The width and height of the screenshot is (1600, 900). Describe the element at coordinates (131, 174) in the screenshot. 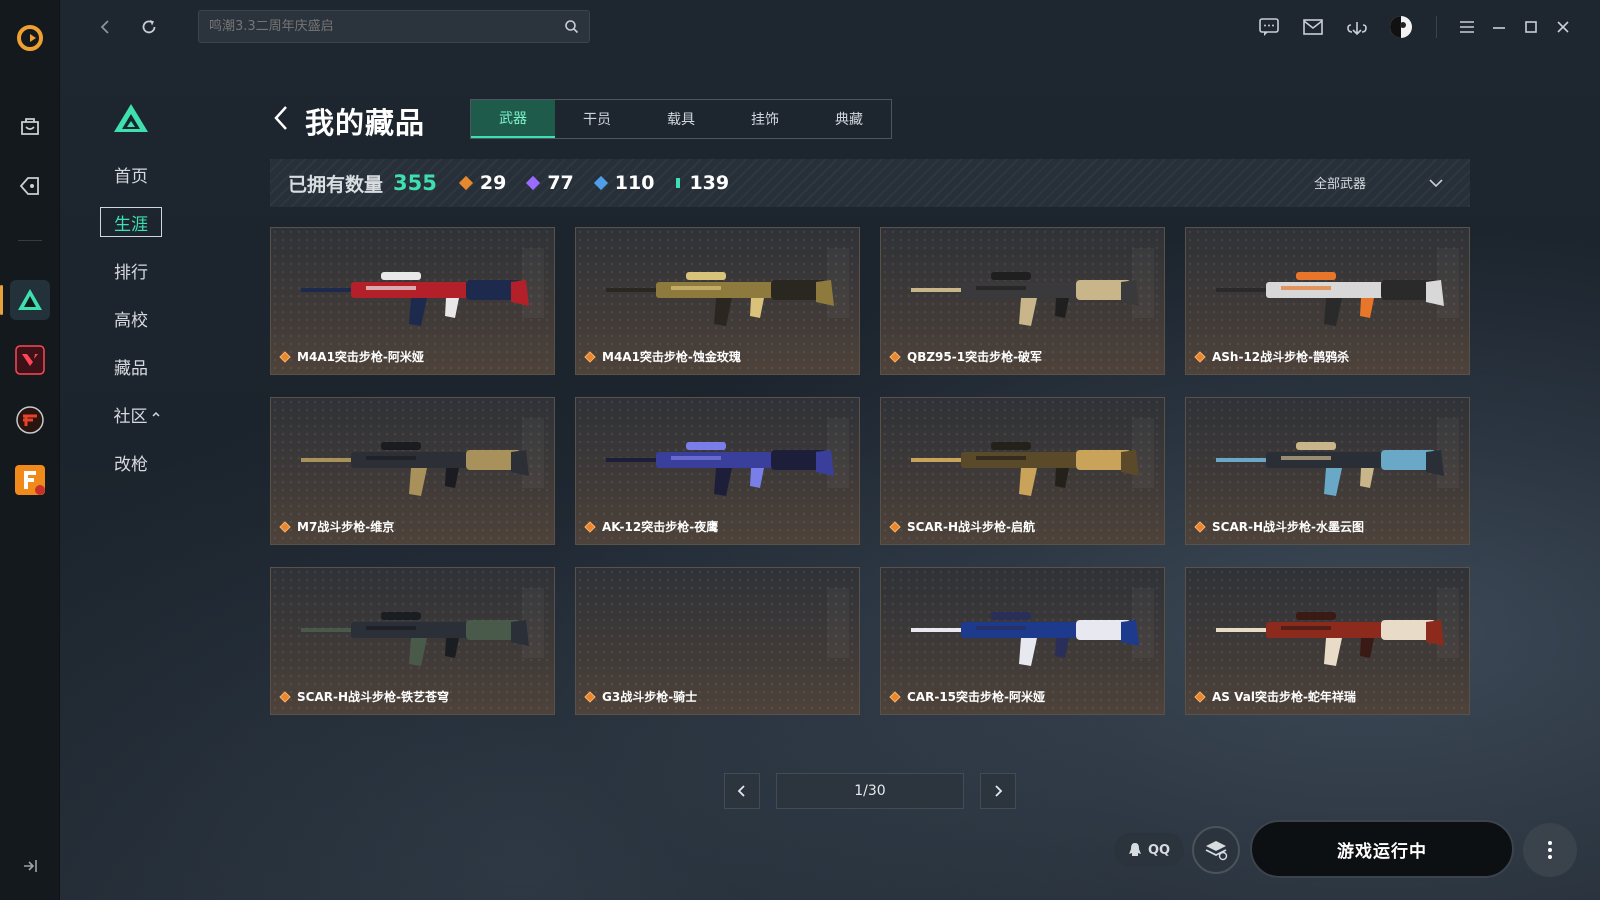

I see `sidenav-item-home: 首页` at that location.